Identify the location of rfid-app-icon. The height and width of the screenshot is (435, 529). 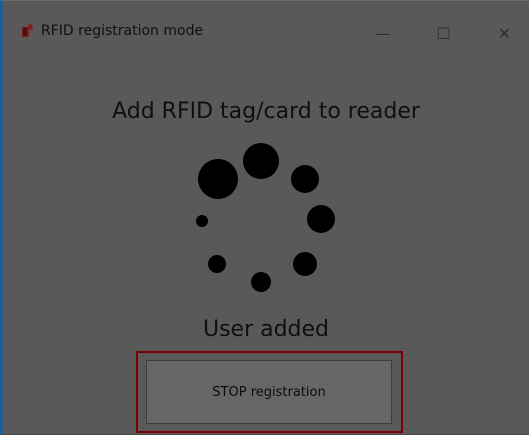
(27, 30).